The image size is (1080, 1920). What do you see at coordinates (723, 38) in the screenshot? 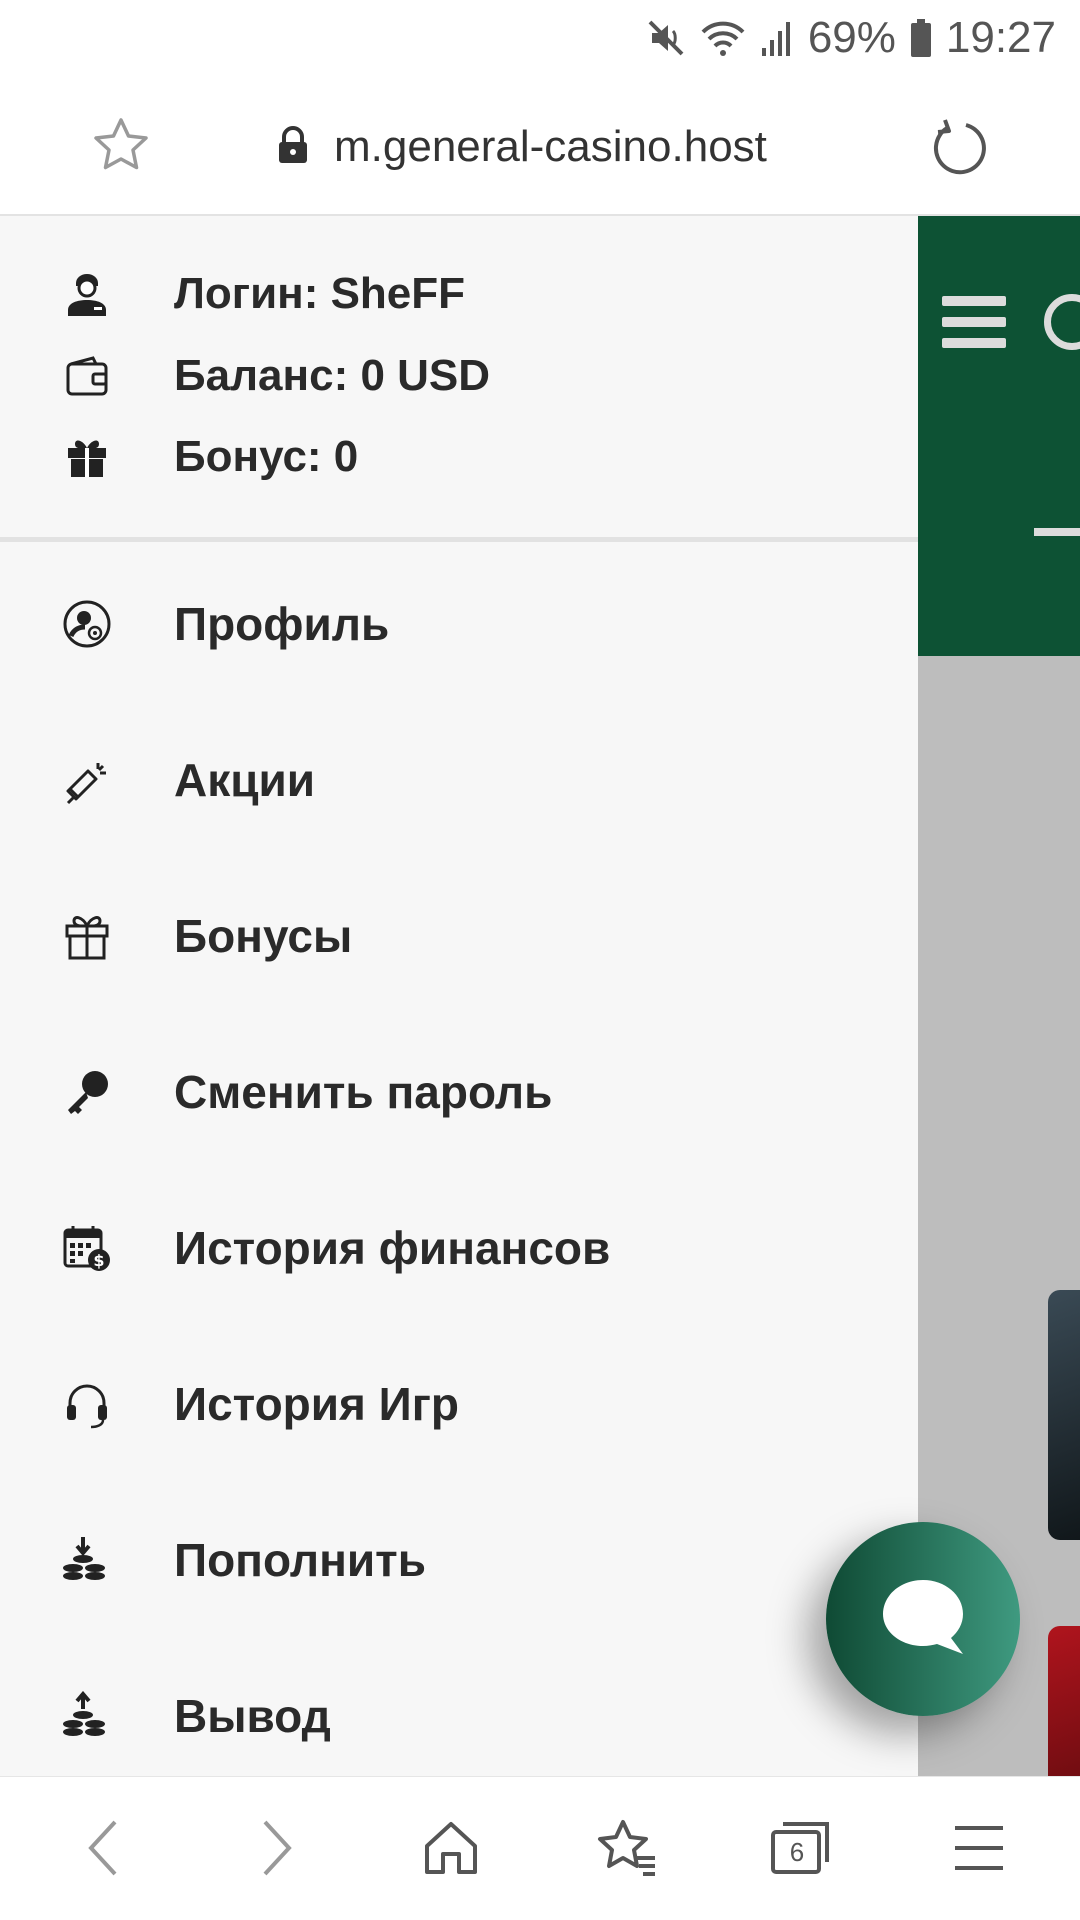
I see `wifi-icon` at bounding box center [723, 38].